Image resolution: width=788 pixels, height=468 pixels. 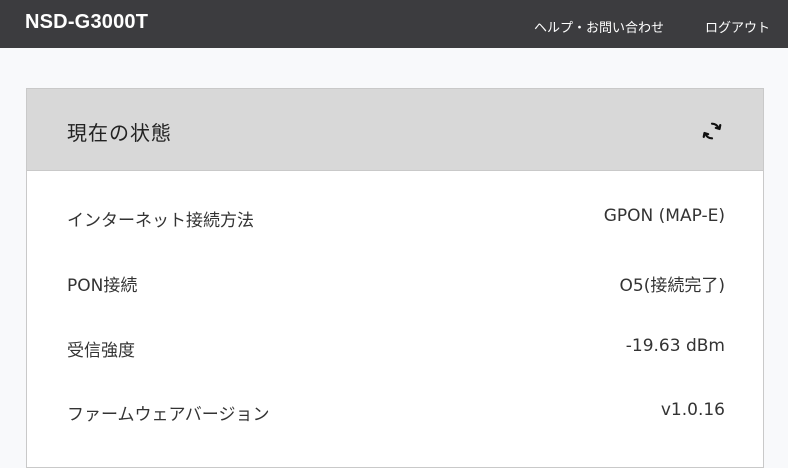 I want to click on status-row-value: v1.0.16, so click(x=692, y=410).